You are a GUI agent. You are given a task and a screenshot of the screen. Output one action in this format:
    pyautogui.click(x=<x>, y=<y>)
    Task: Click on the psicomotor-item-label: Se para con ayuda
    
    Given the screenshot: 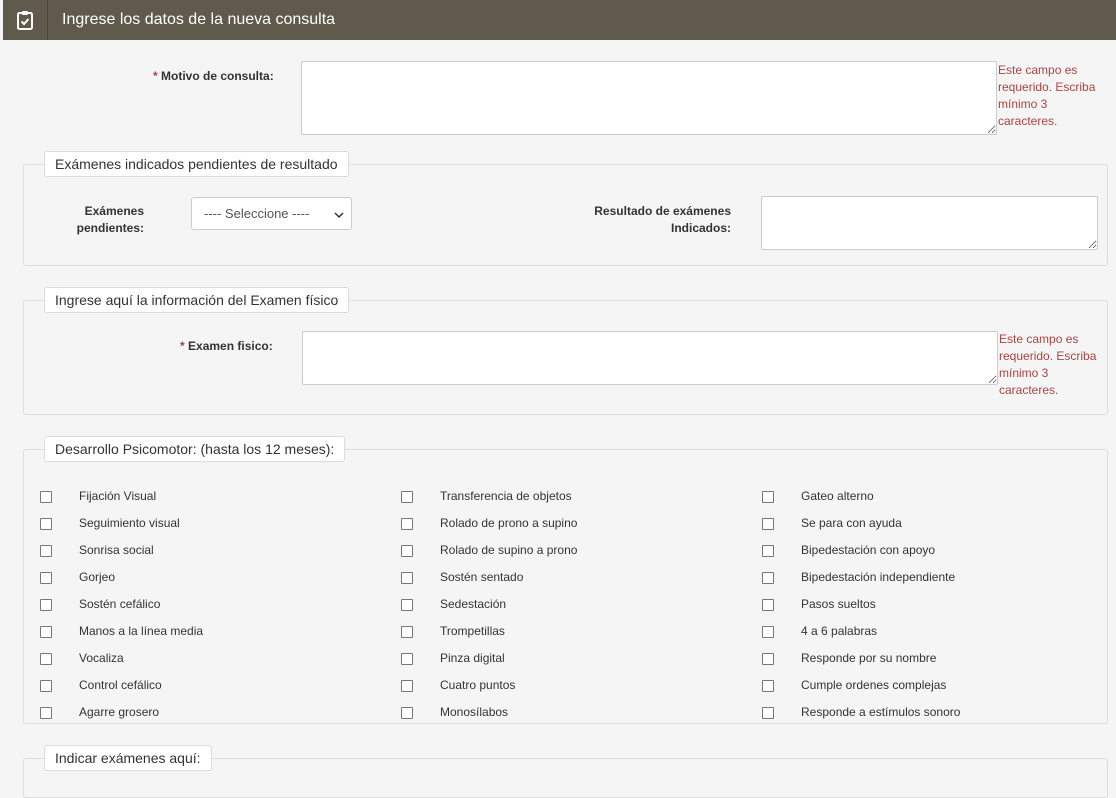 What is the action you would take?
    pyautogui.click(x=851, y=523)
    